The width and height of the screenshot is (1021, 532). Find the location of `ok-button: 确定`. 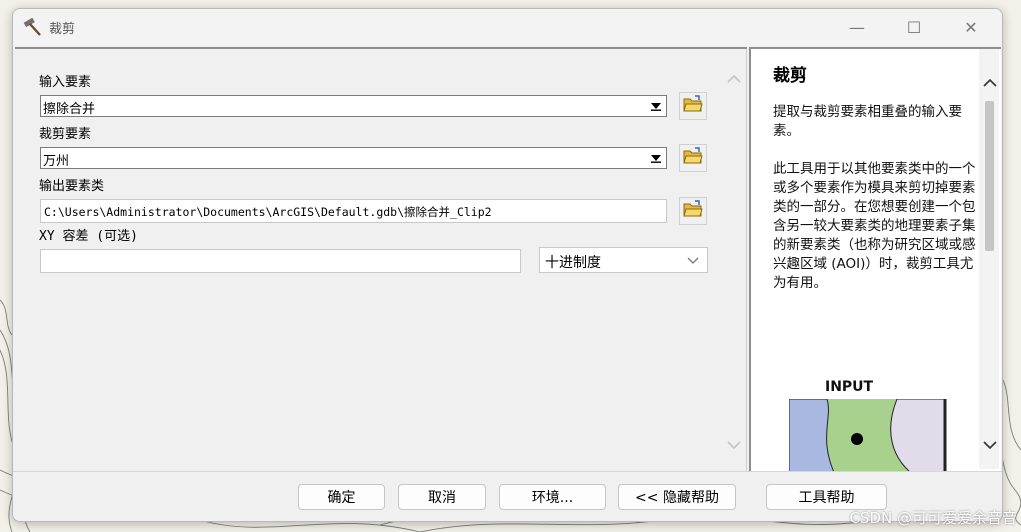

ok-button: 确定 is located at coordinates (341, 497).